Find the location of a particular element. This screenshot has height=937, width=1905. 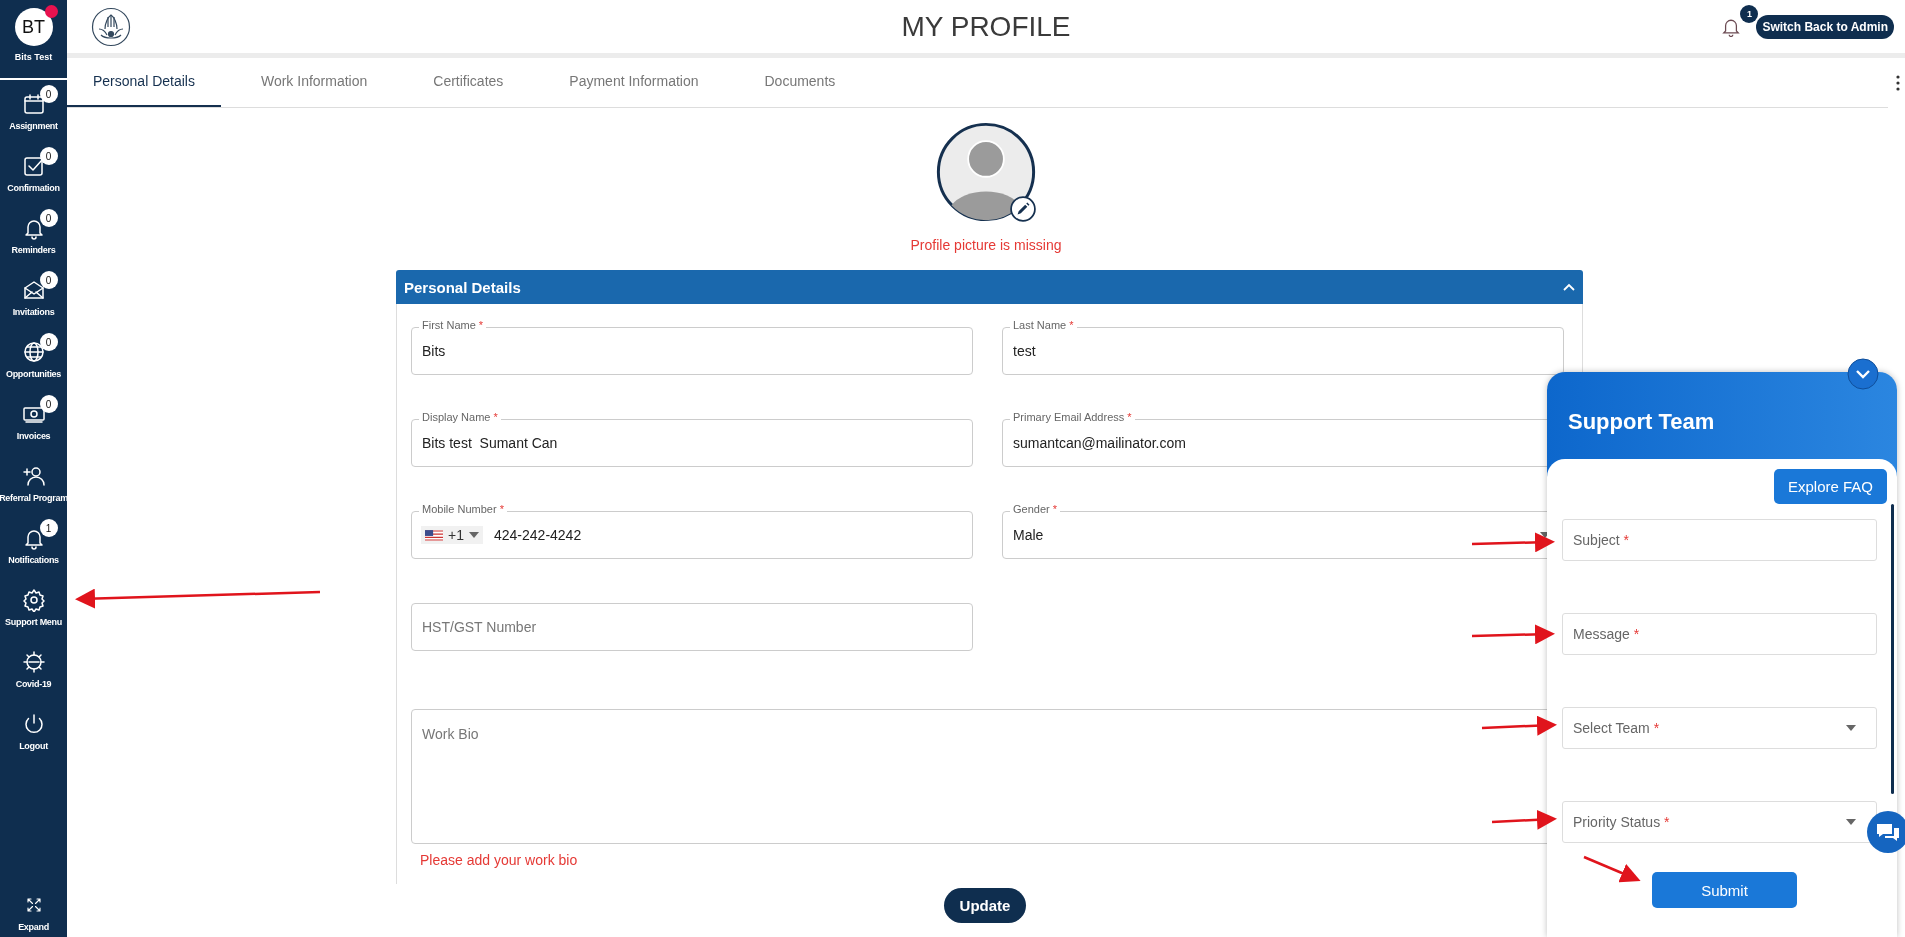

support-title: Support Team is located at coordinates (1641, 421).